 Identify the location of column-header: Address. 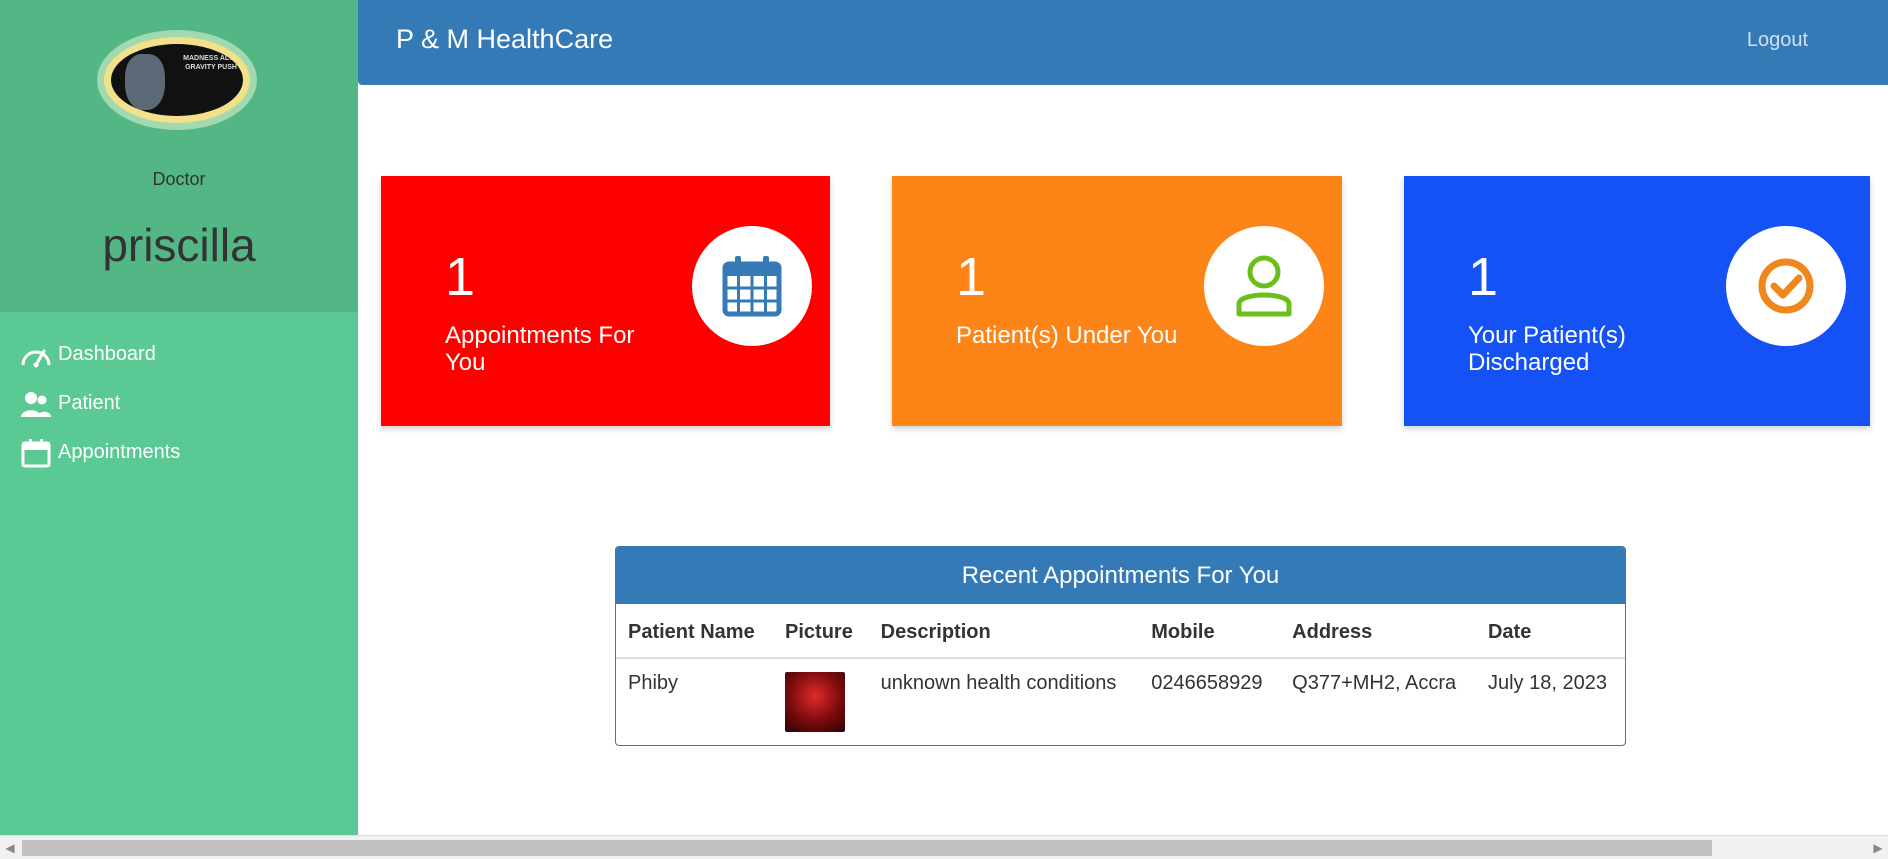
(1378, 631).